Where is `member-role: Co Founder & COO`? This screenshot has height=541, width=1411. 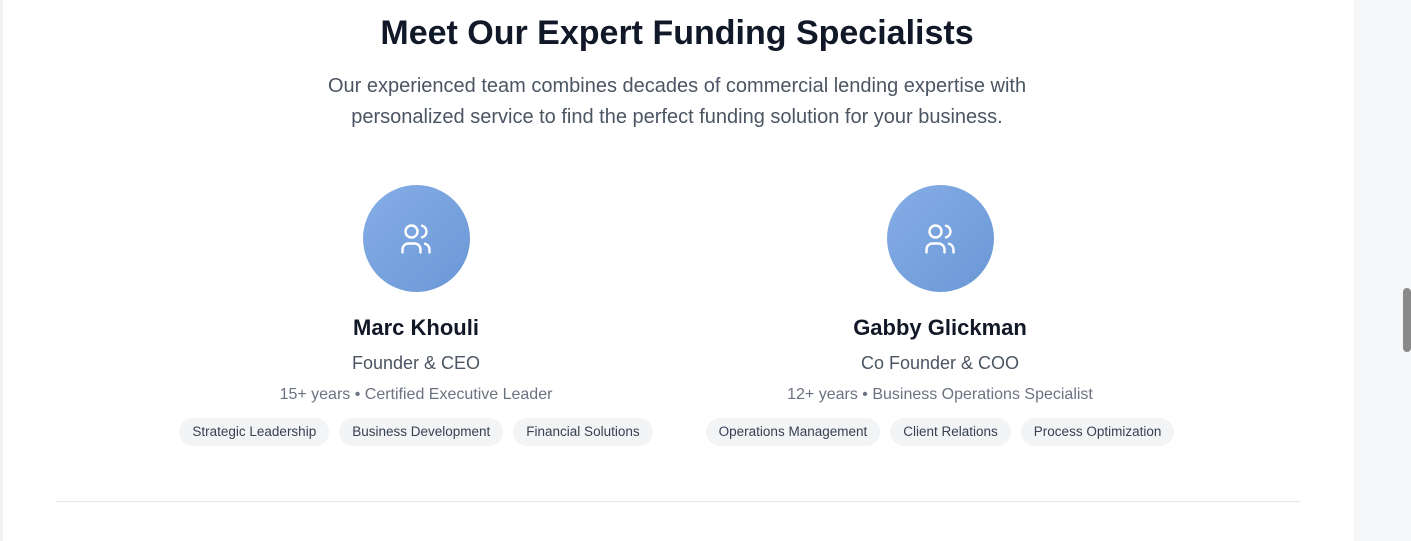 member-role: Co Founder & COO is located at coordinates (940, 363).